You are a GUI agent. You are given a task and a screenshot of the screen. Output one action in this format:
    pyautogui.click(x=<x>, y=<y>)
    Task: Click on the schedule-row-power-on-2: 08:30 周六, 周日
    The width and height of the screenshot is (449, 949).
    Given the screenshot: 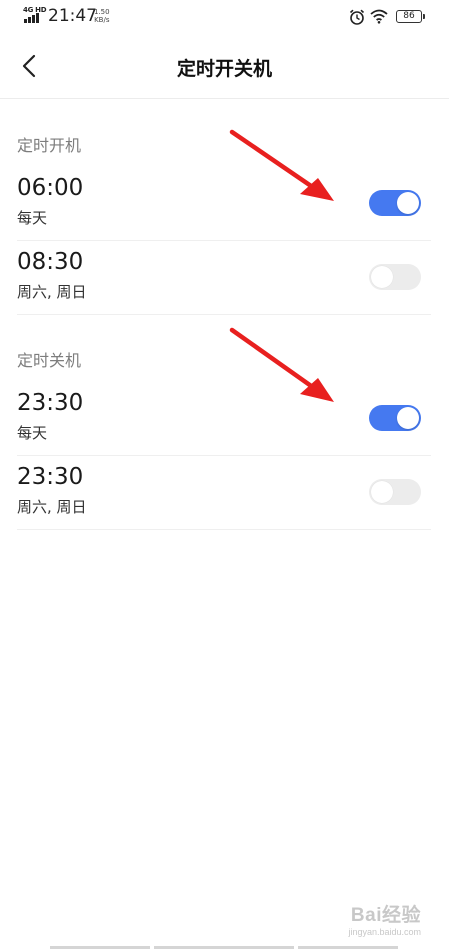 What is the action you would take?
    pyautogui.click(x=224, y=278)
    